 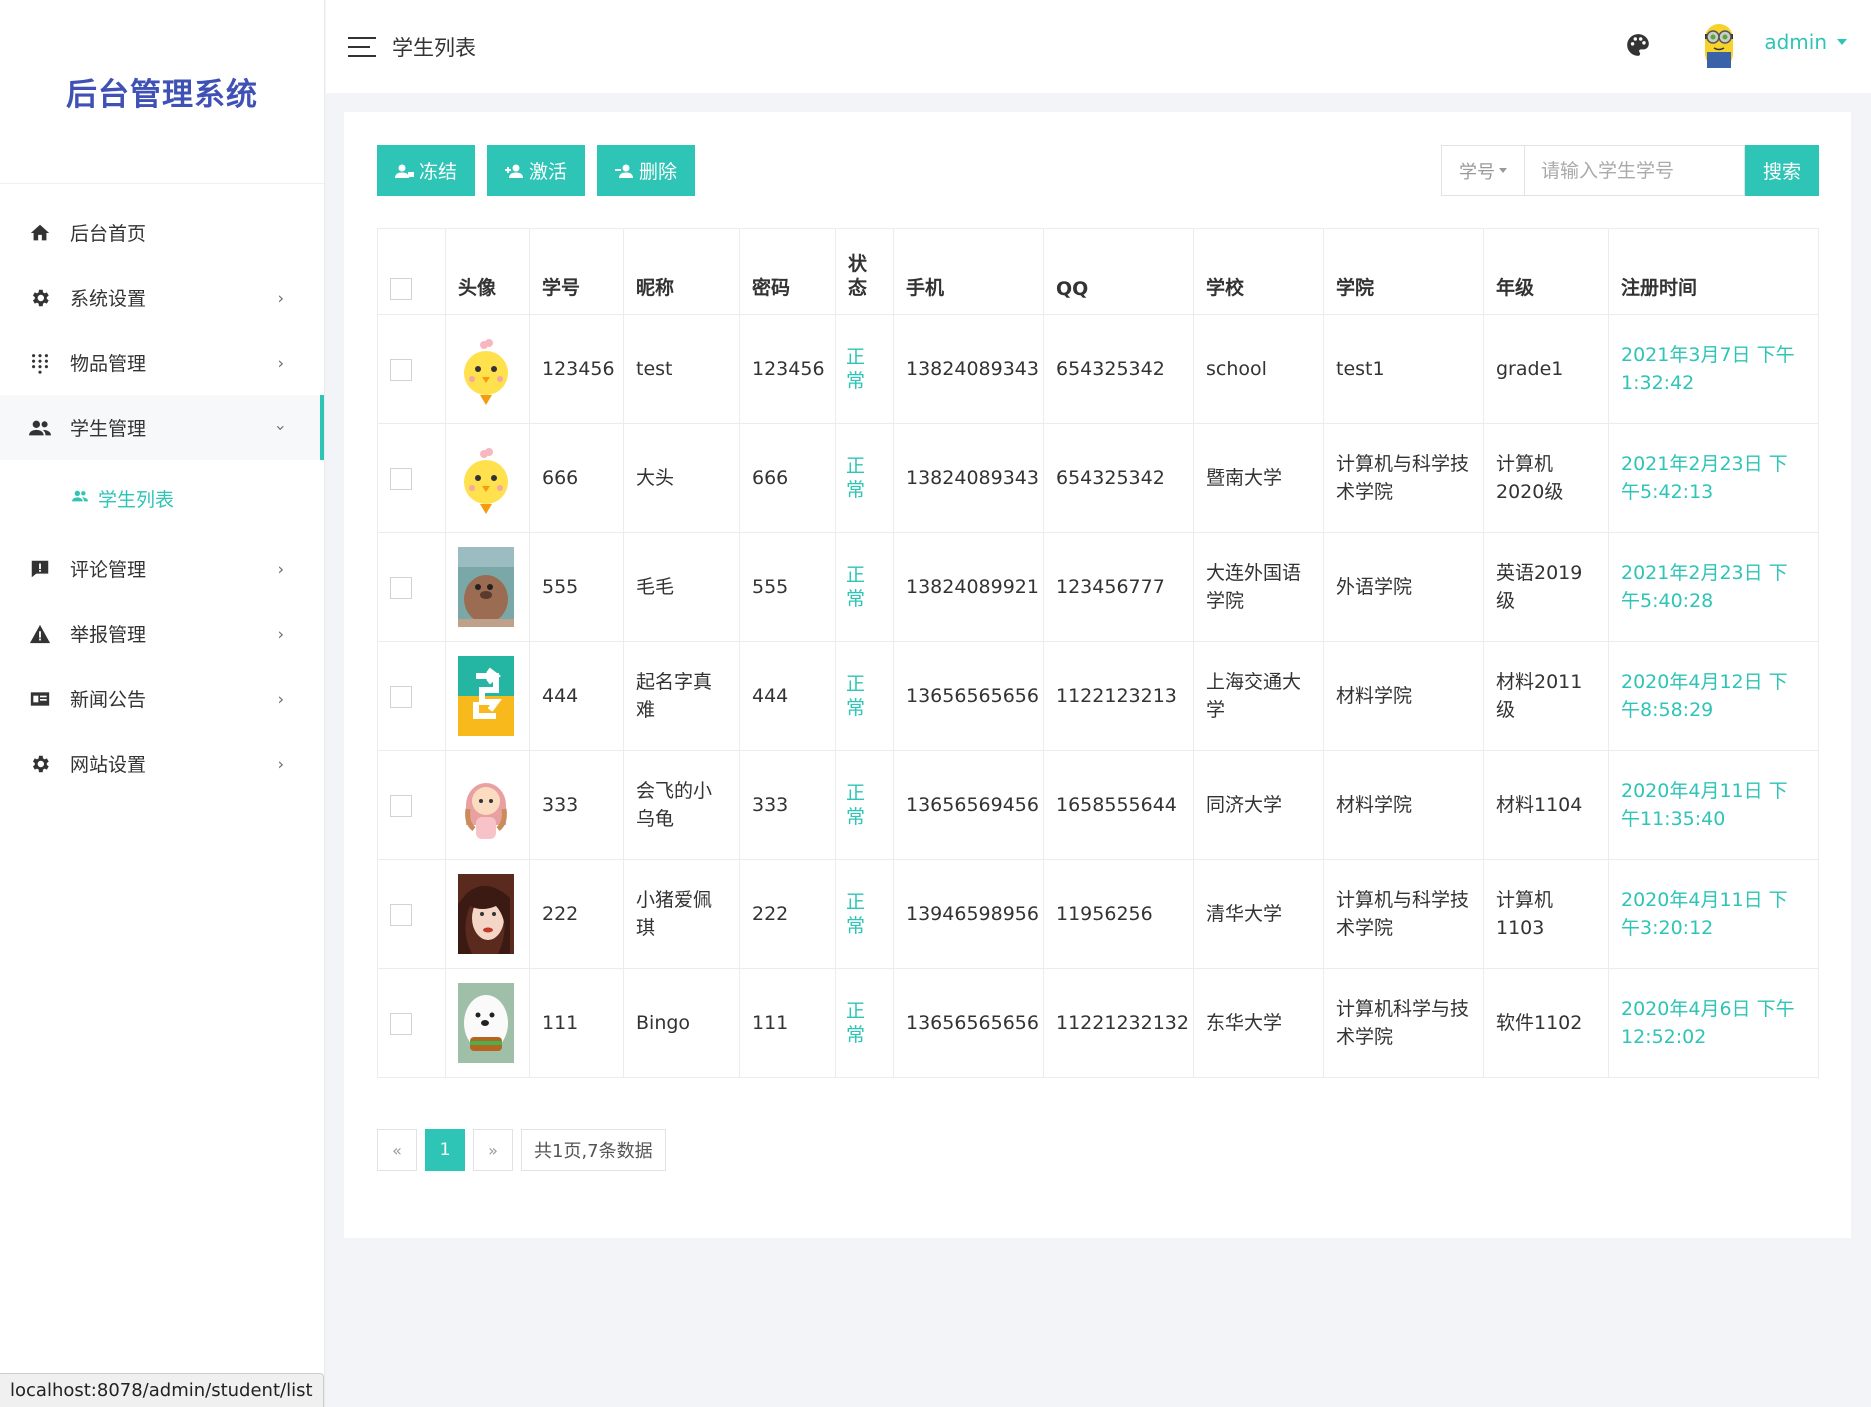 I want to click on college: 计算机科学与技术学院, so click(x=1403, y=1023).